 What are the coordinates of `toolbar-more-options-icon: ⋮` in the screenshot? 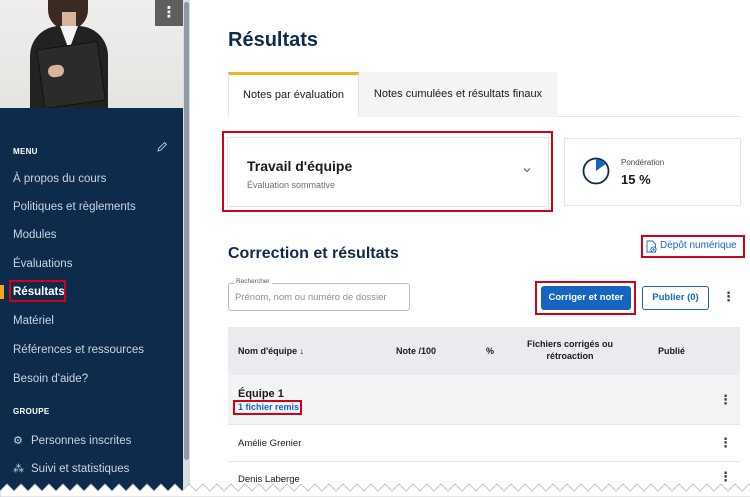 It's located at (728, 297).